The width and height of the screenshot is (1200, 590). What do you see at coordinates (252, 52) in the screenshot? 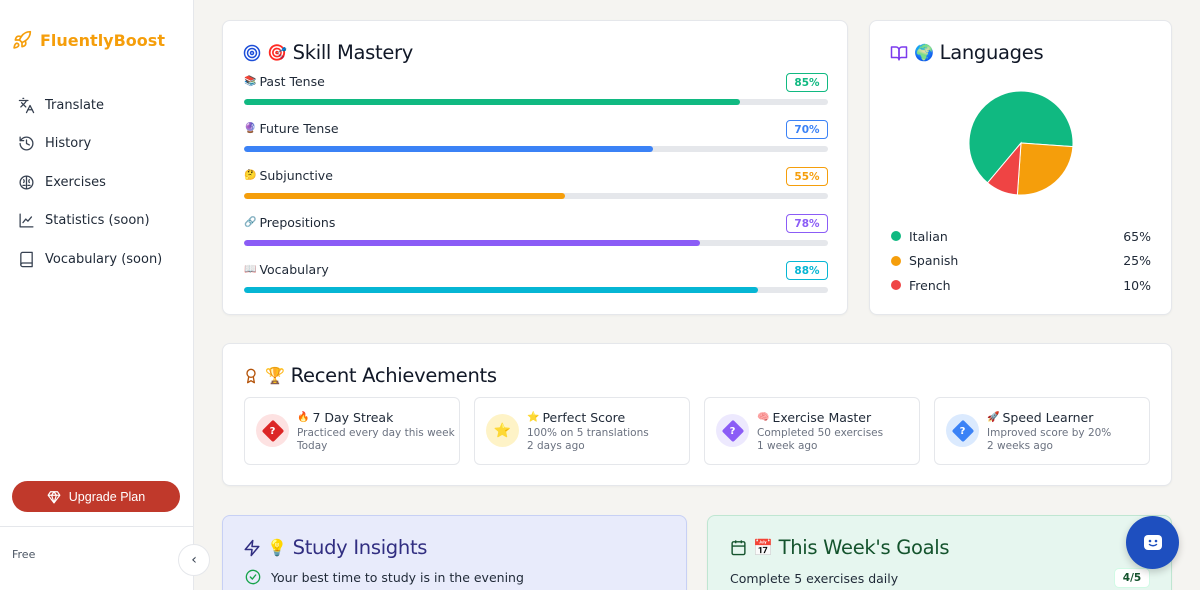
I see `target-icon` at bounding box center [252, 52].